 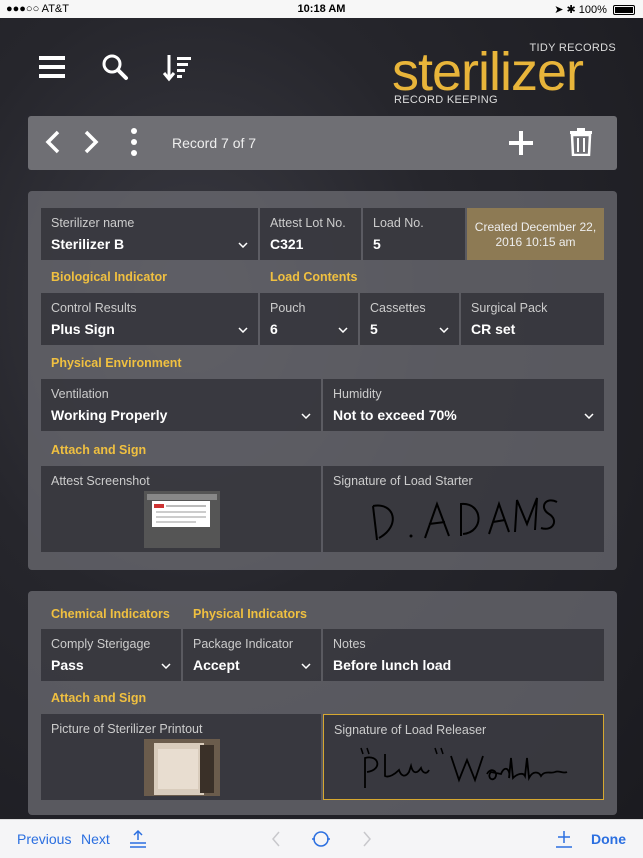 I want to click on more-vertical-icon, so click(x=134, y=142).